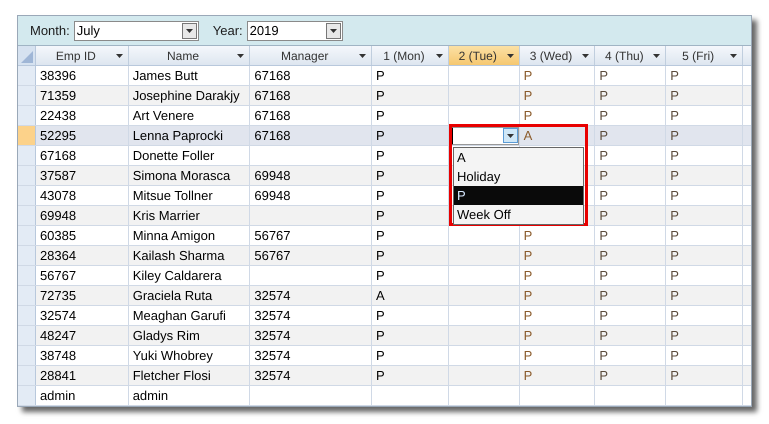  I want to click on filter-label: Month:, so click(50, 31).